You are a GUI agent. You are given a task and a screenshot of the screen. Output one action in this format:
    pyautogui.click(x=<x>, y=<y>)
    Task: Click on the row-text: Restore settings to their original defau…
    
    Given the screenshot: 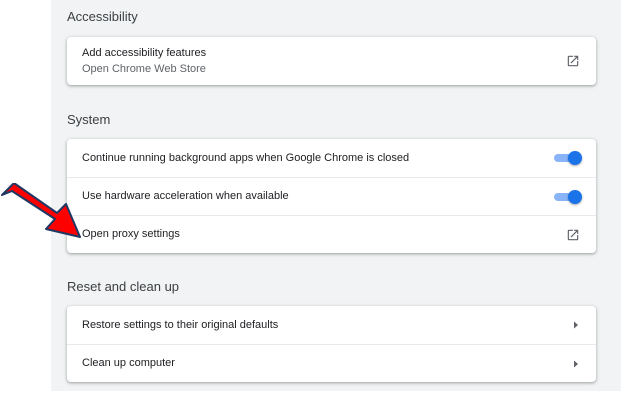 What is the action you would take?
    pyautogui.click(x=327, y=325)
    